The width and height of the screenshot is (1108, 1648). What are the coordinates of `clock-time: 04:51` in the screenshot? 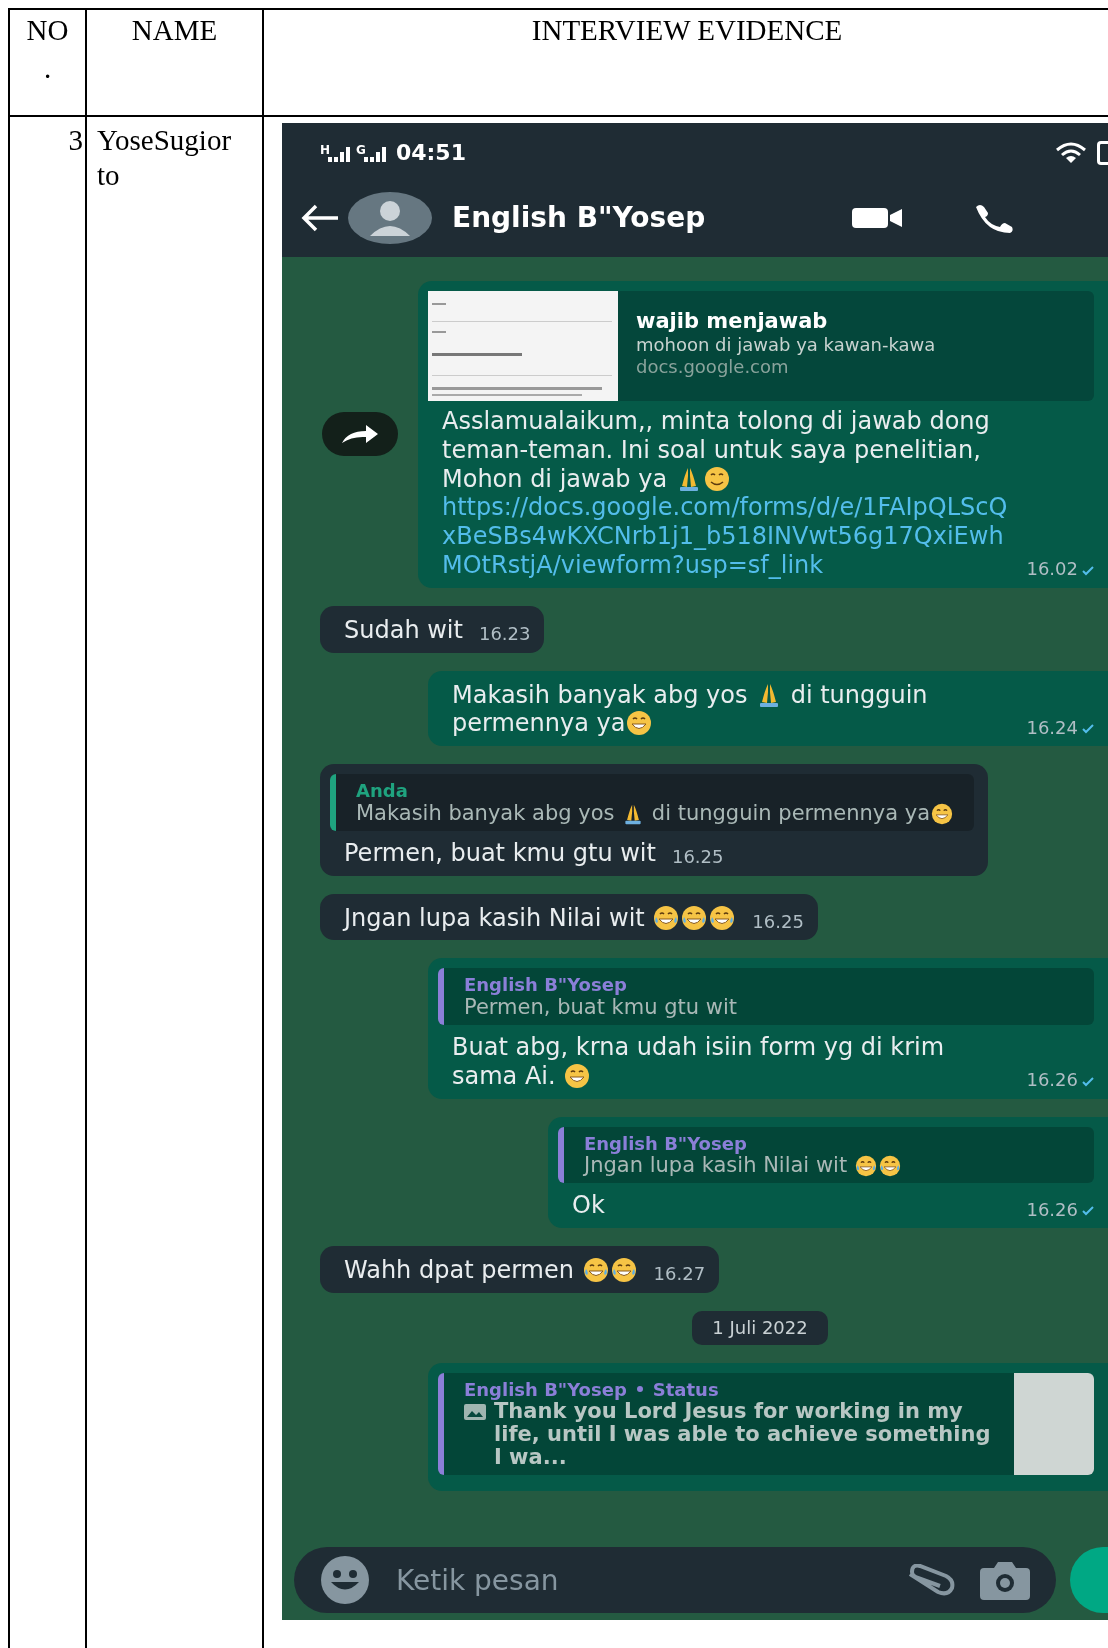 It's located at (430, 153).